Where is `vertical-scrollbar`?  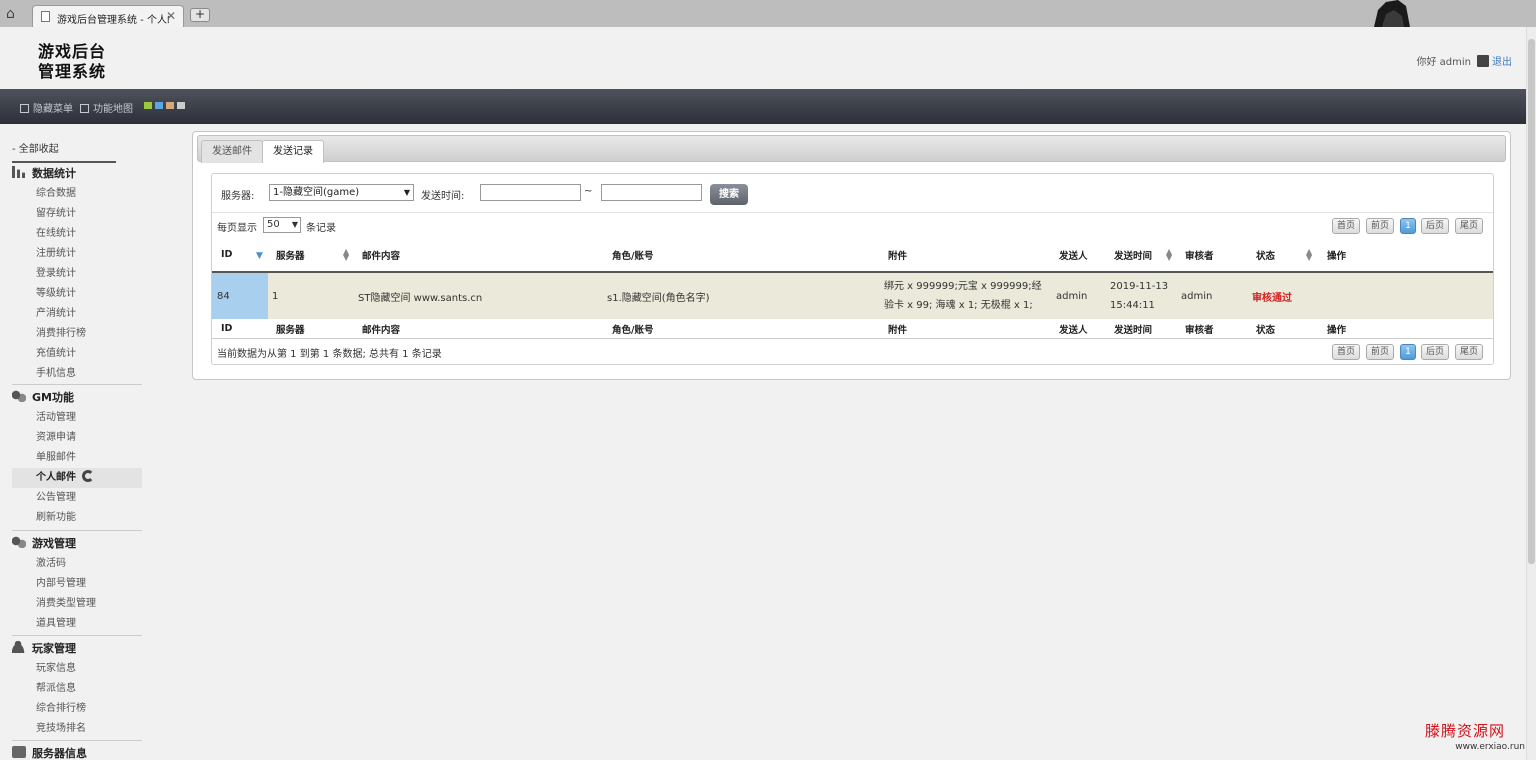
vertical-scrollbar is located at coordinates (1531, 393).